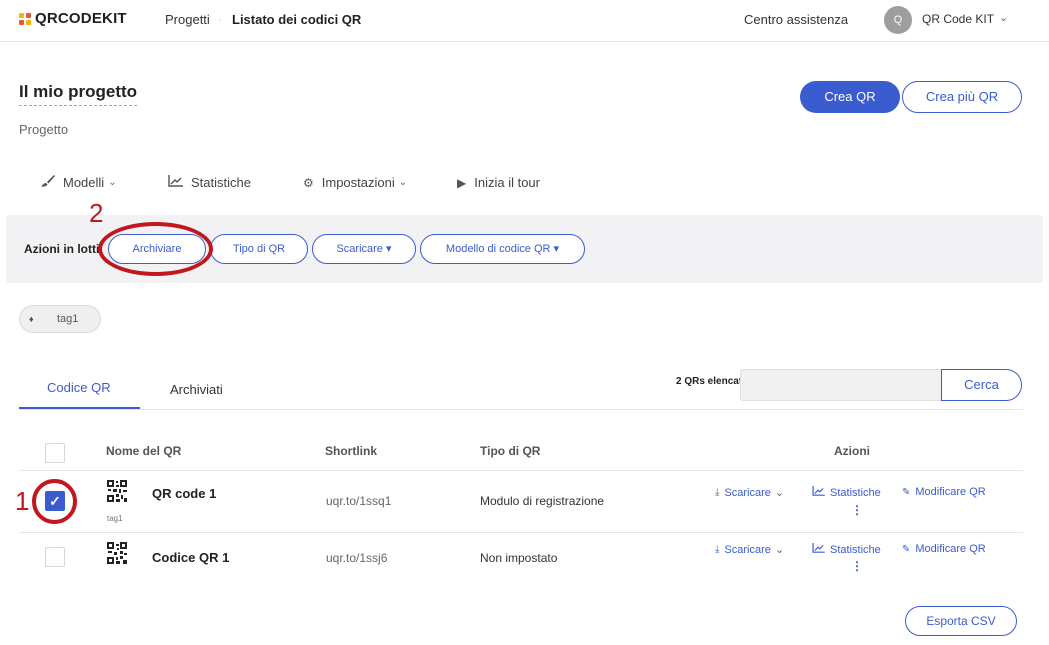  What do you see at coordinates (981, 385) in the screenshot?
I see `search-button: Cerca` at bounding box center [981, 385].